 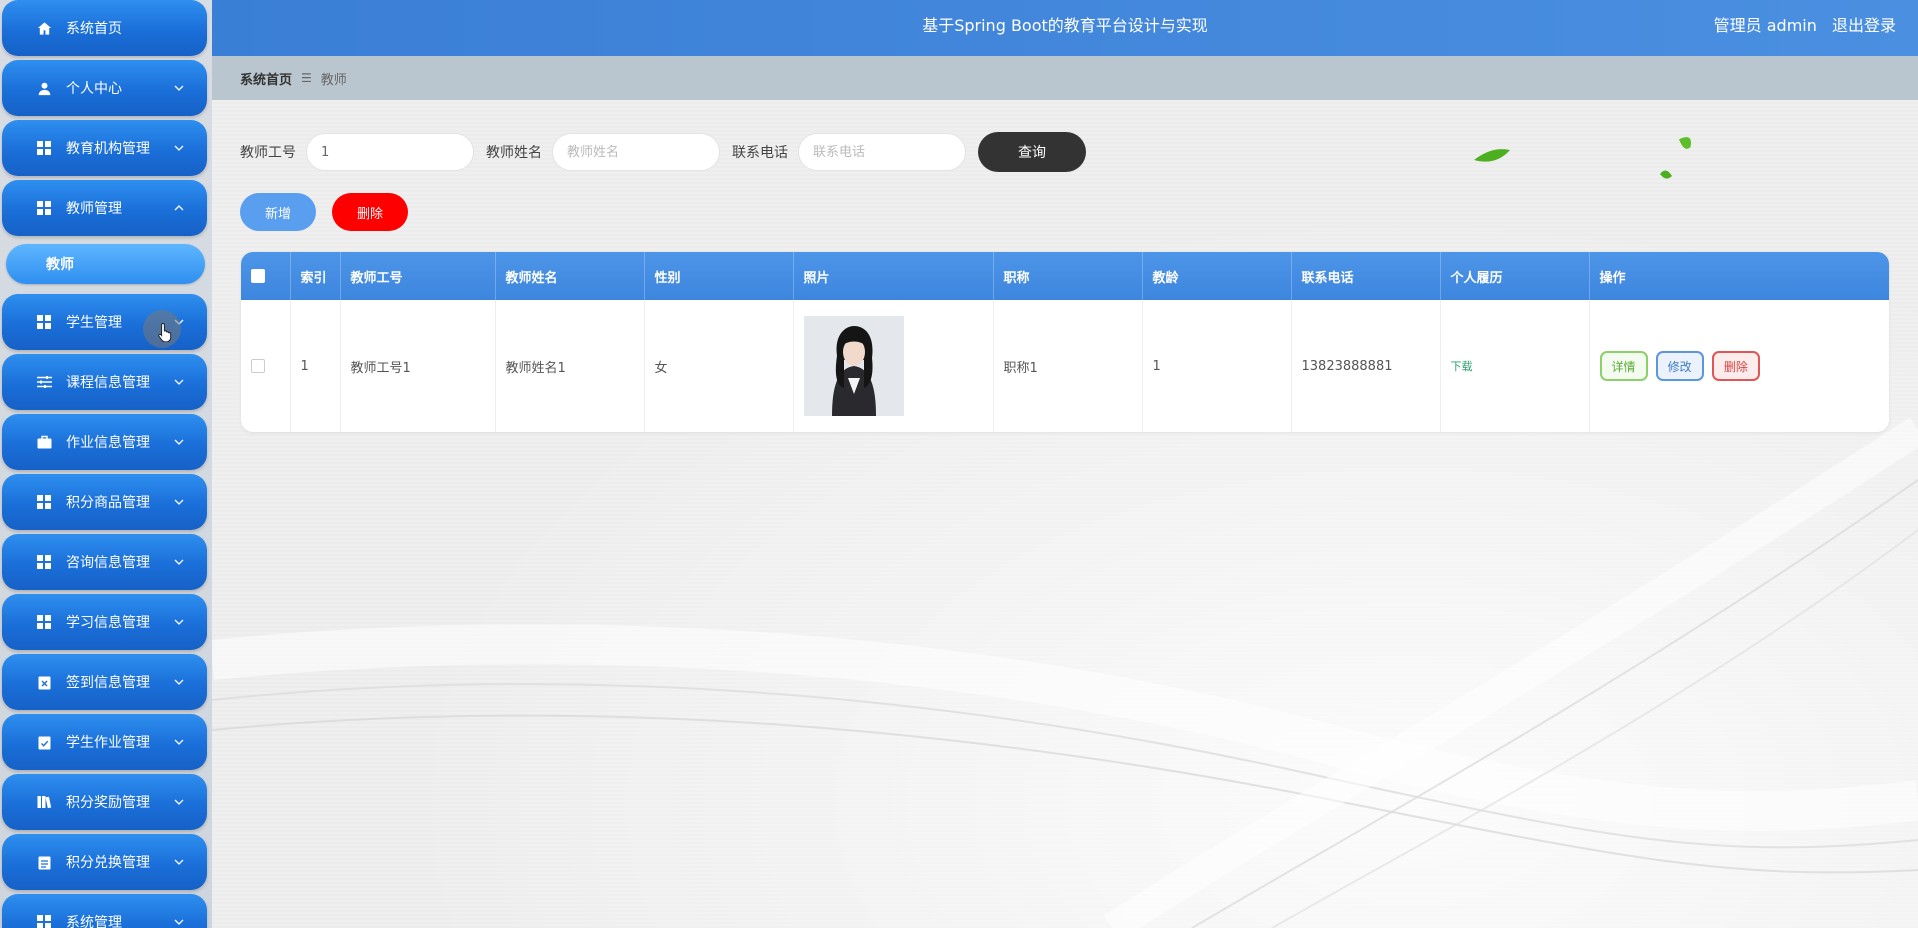 I want to click on sidebar-item-course: 课程信息管理, so click(x=104, y=382).